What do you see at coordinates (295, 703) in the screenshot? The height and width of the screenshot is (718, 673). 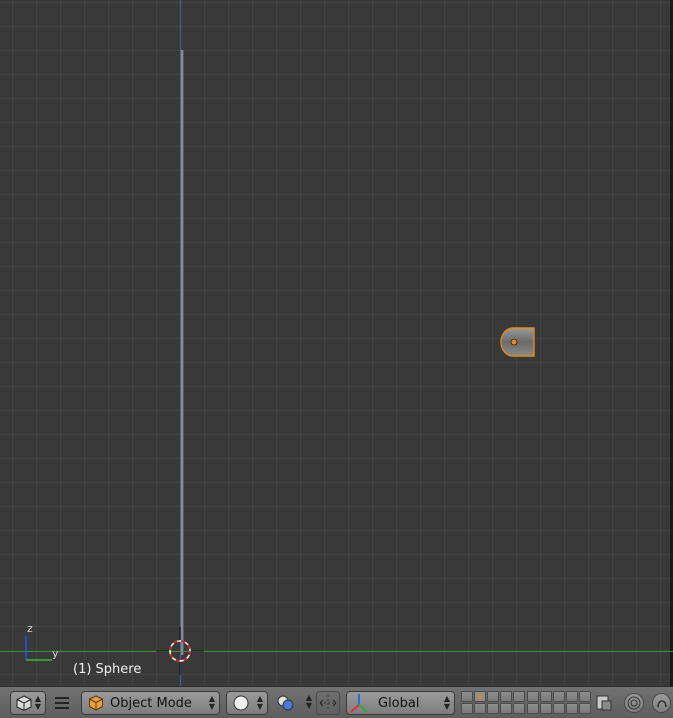 I see `pivot-point-dropdown: ▲ ▼` at bounding box center [295, 703].